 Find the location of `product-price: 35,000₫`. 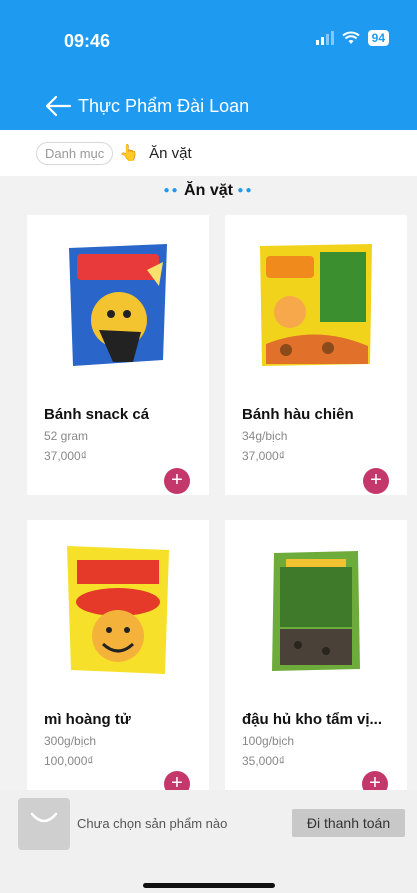

product-price: 35,000₫ is located at coordinates (263, 761).